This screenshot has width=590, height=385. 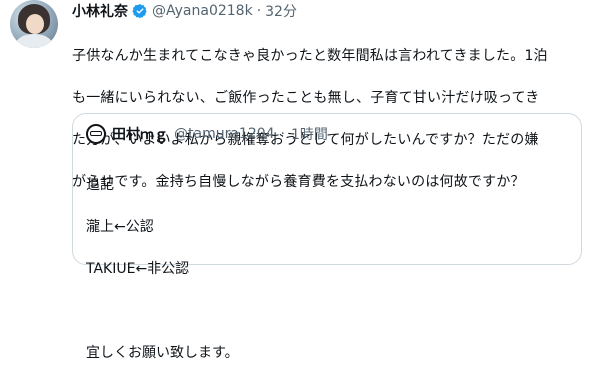 I want to click on tweet-text-line: も一緒にいられない、ご飯作ったことも無し、子育て甘い汁だけ吸ってき, so click(x=306, y=98).